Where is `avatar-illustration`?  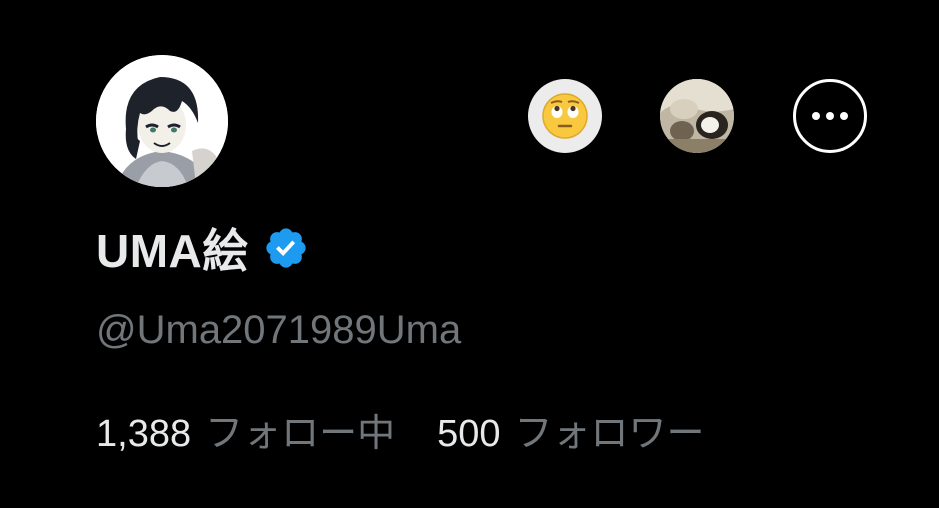 avatar-illustration is located at coordinates (162, 121).